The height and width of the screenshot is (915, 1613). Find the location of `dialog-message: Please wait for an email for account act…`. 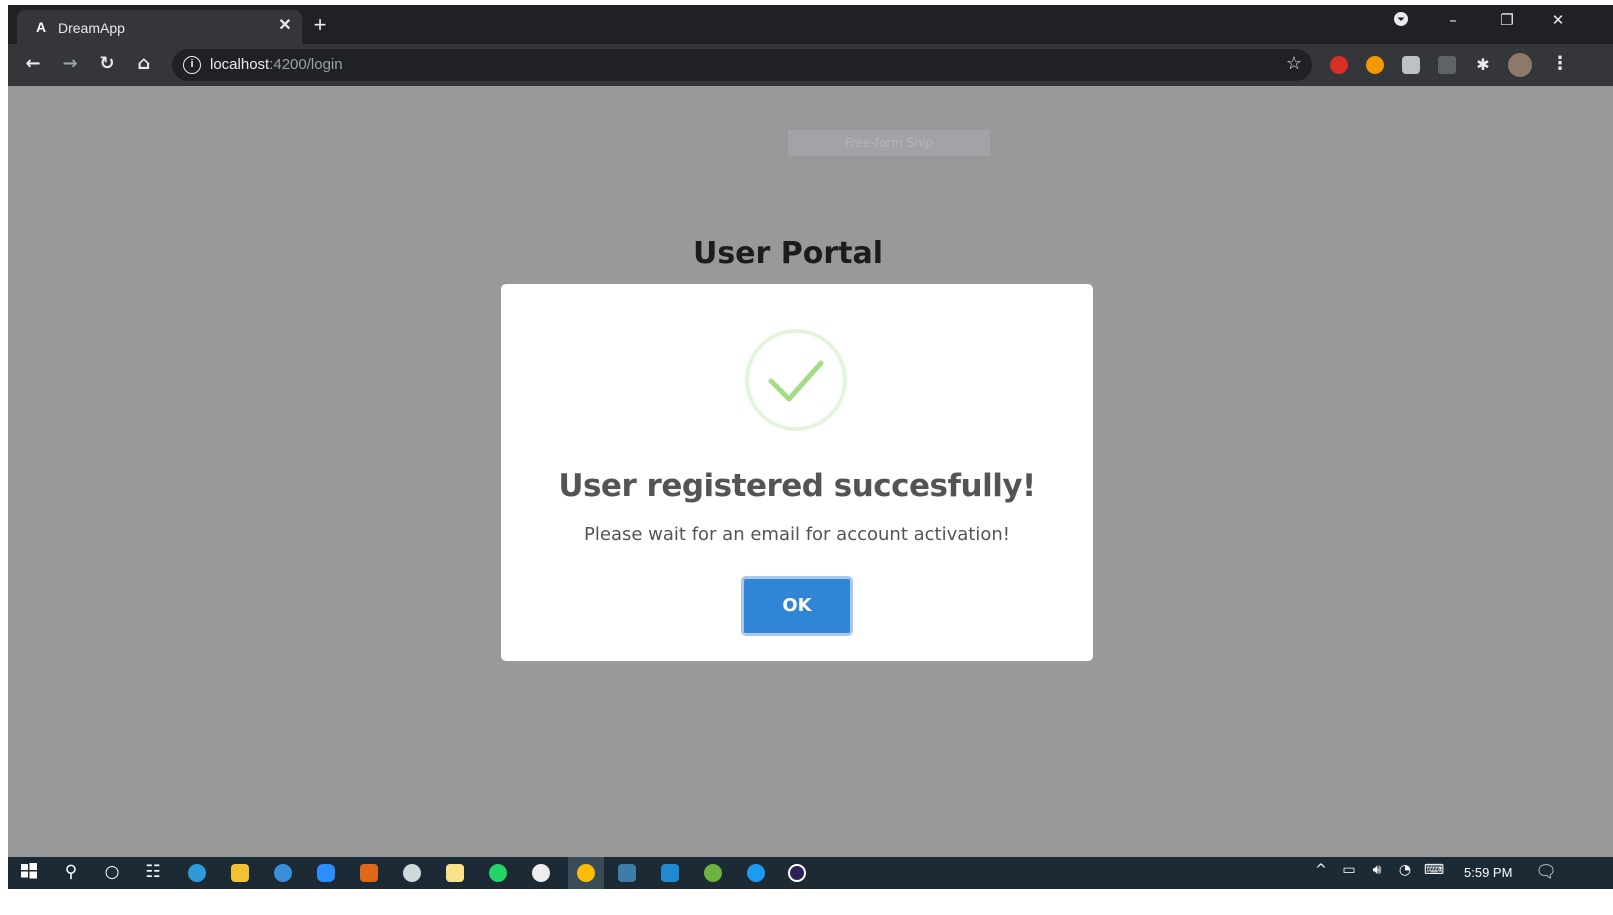

dialog-message: Please wait for an email for account act… is located at coordinates (797, 534).